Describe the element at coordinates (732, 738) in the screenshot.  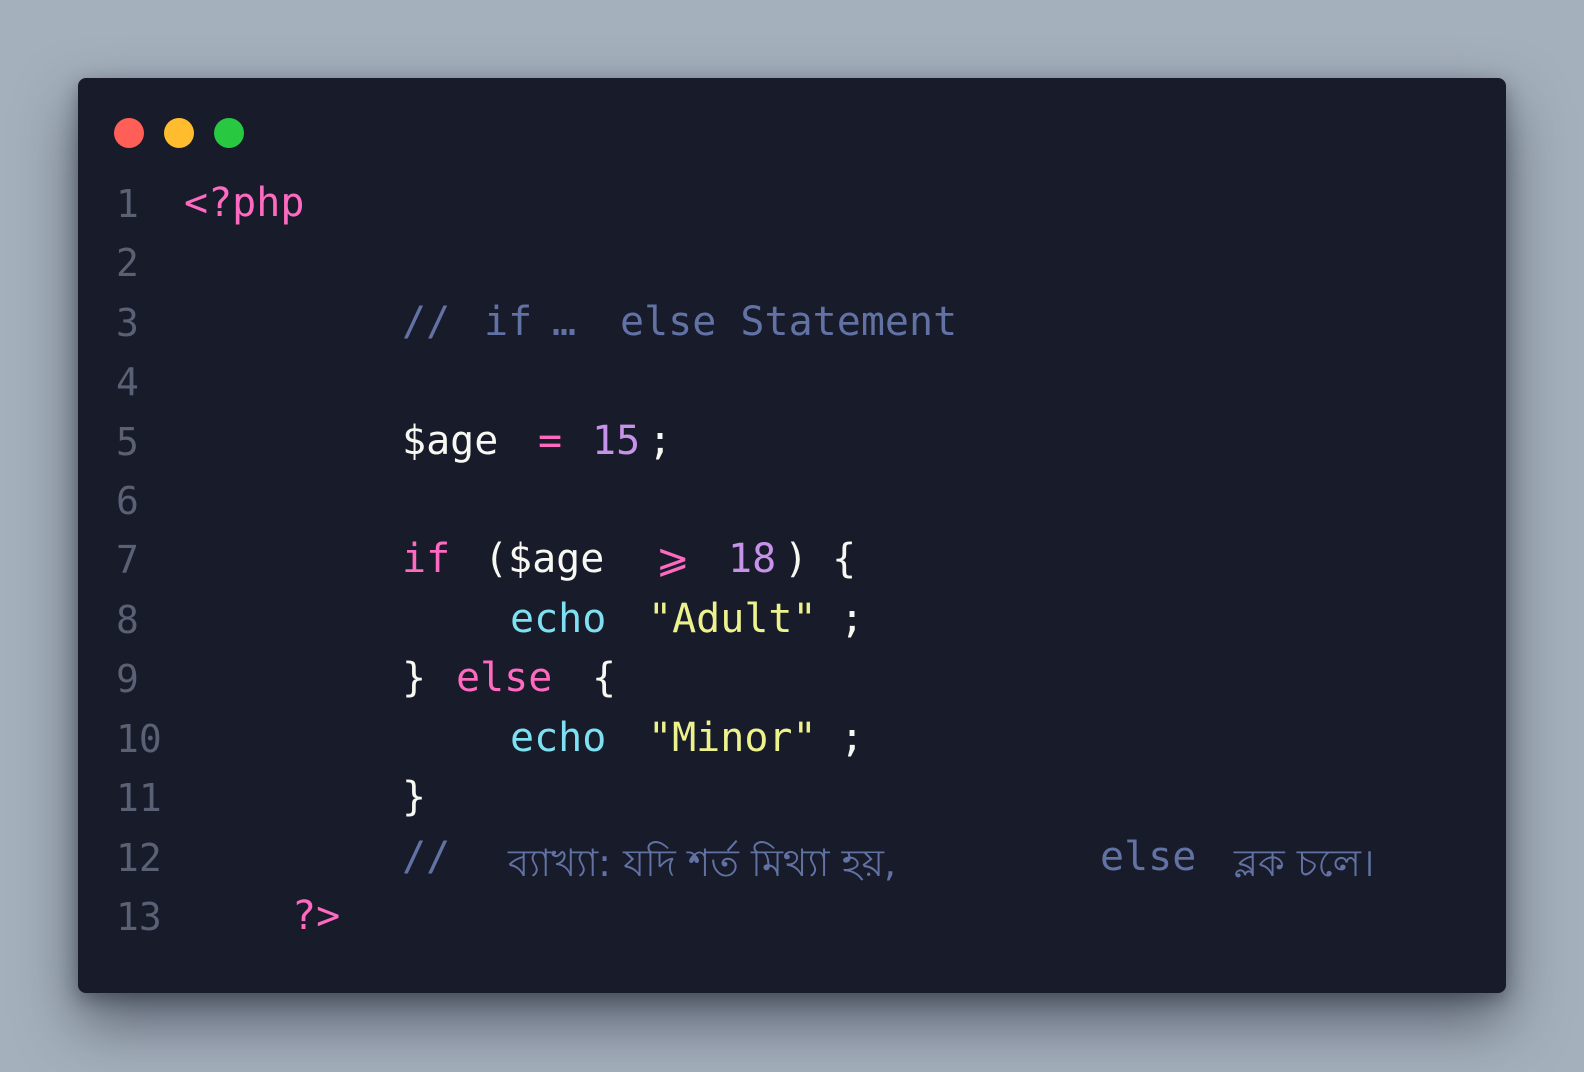
I see `string-literal: "Minor"` at that location.